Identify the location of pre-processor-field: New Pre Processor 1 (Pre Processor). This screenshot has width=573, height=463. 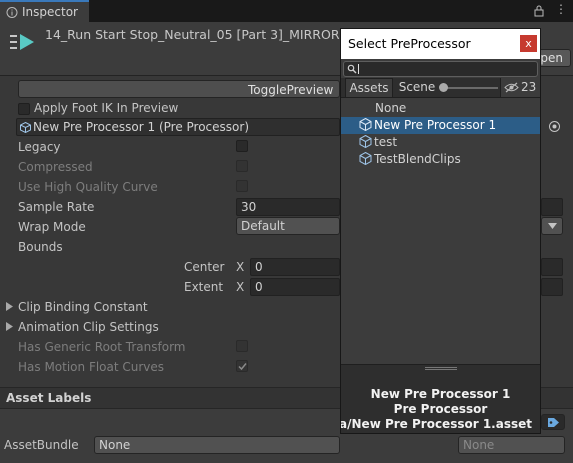
(178, 127).